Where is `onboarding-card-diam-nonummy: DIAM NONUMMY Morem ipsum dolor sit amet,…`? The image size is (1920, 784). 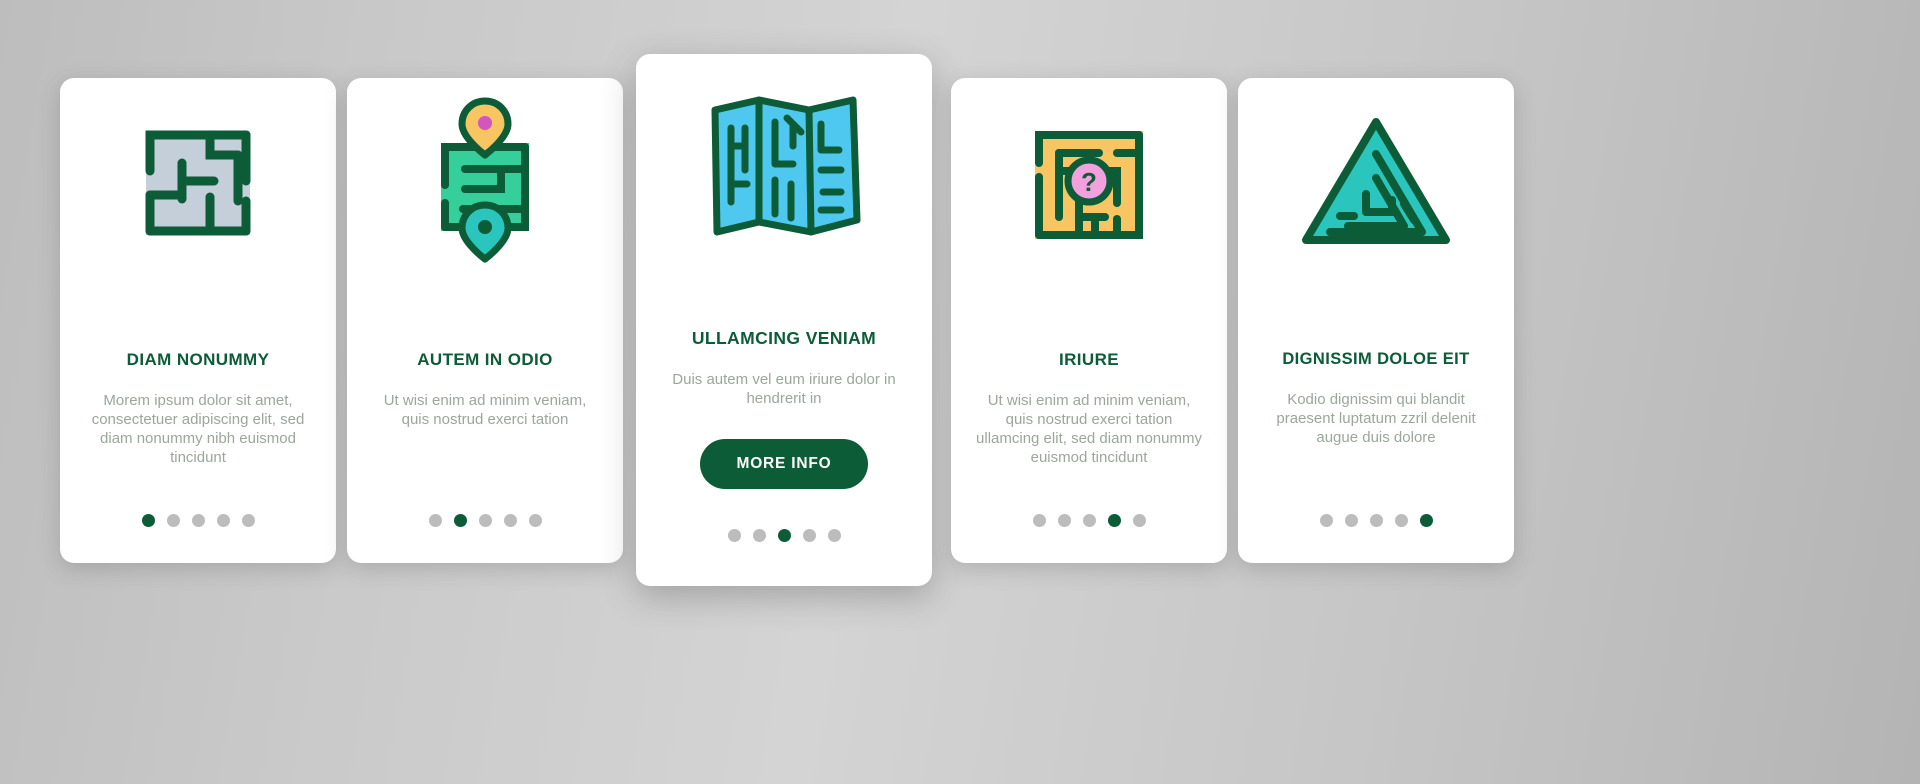
onboarding-card-diam-nonummy: DIAM NONUMMY Morem ipsum dolor sit amet,… is located at coordinates (198, 320).